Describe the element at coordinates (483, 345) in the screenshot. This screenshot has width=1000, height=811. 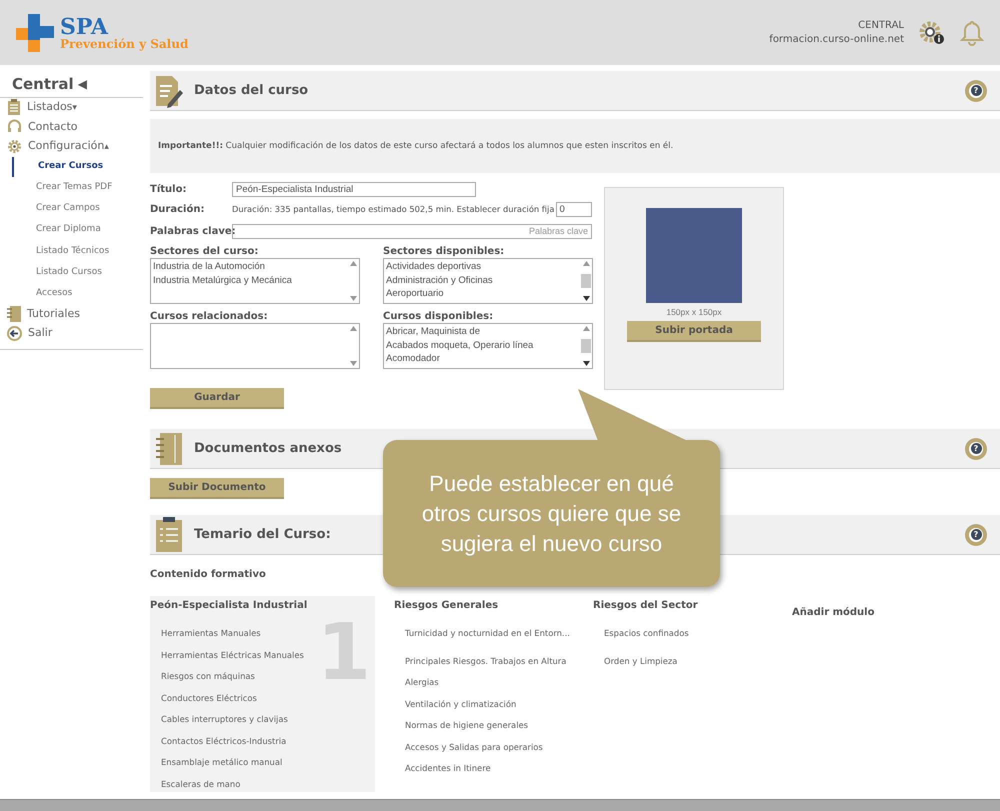
I see `list-option: Acabados moqueta, Operario línea` at that location.